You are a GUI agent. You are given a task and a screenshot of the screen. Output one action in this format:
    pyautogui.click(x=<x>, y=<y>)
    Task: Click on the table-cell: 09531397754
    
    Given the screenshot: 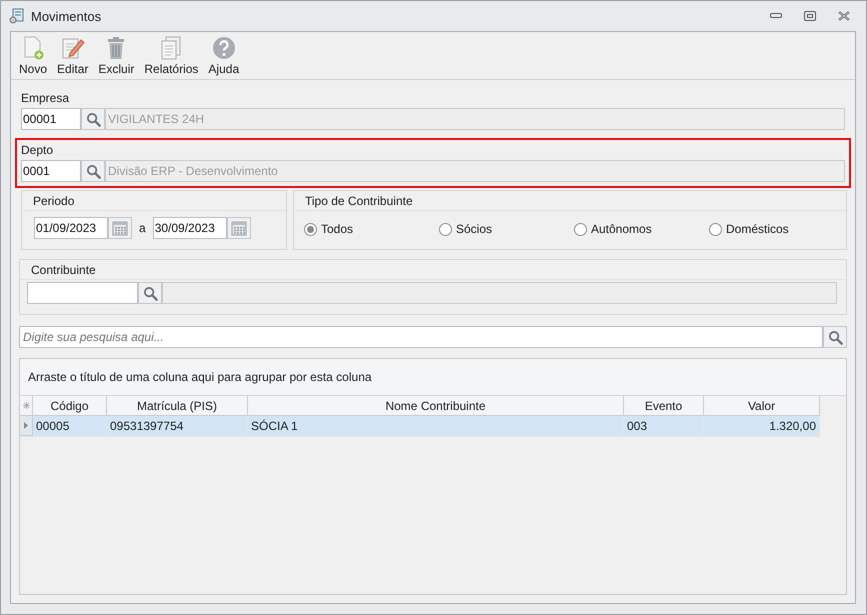 What is the action you would take?
    pyautogui.click(x=177, y=426)
    